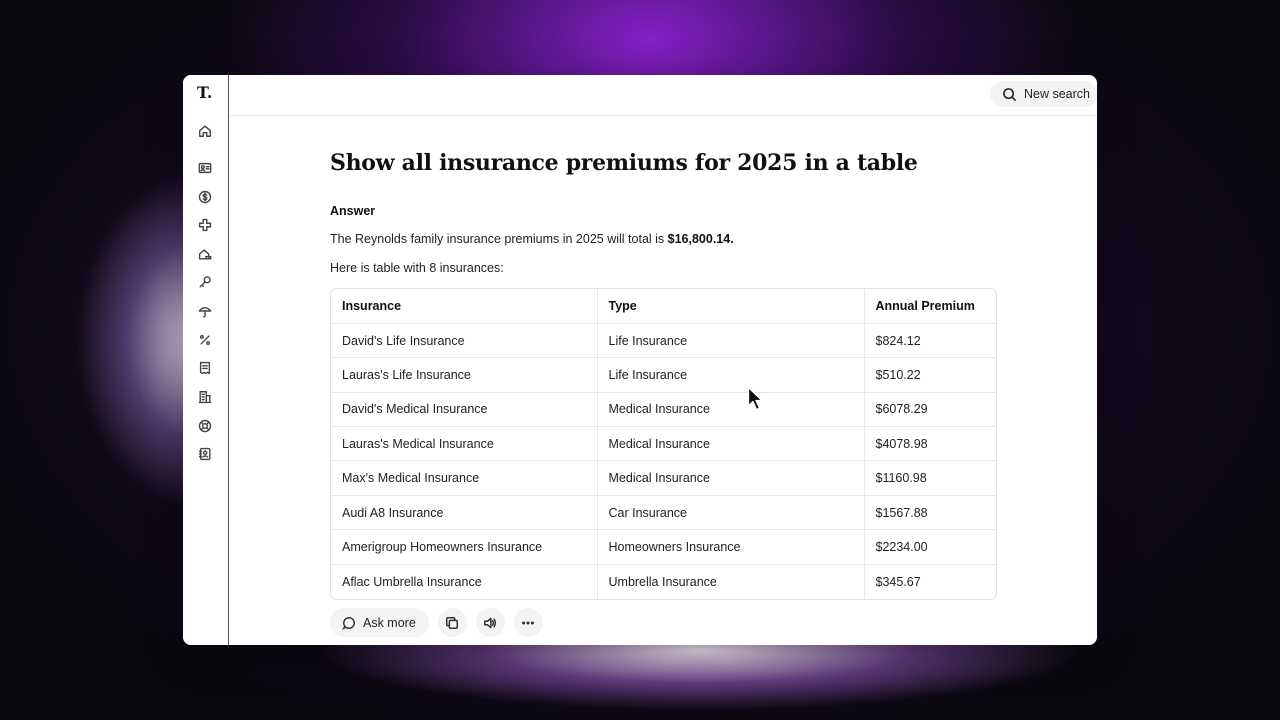 The width and height of the screenshot is (1280, 720). What do you see at coordinates (930, 410) in the screenshot?
I see `premium-cell: $6078.29` at bounding box center [930, 410].